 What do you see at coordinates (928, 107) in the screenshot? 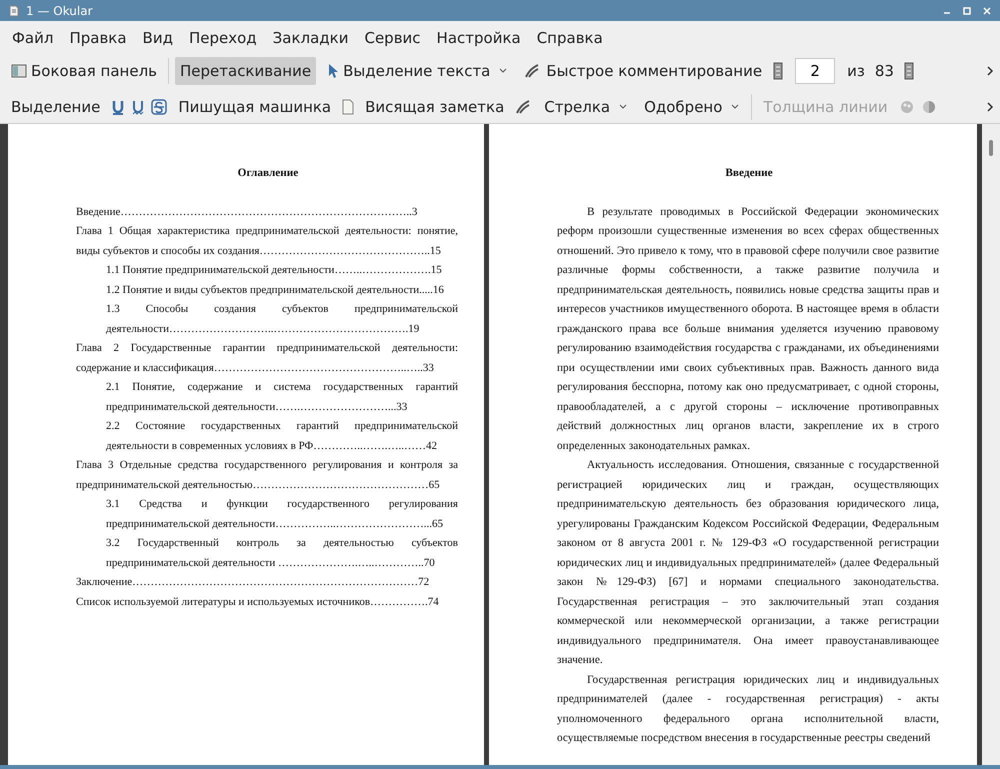
I see `opacity-icon` at bounding box center [928, 107].